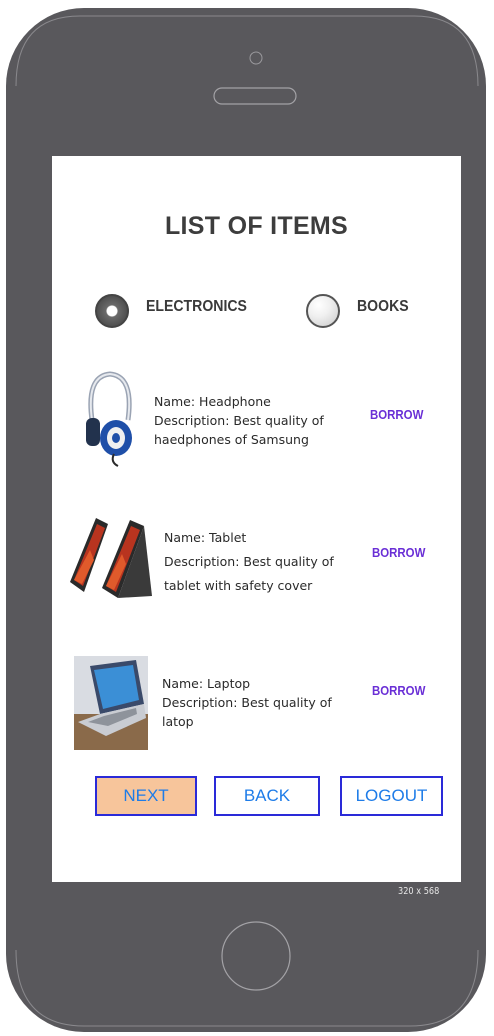 The height and width of the screenshot is (1036, 494). I want to click on headphone-image, so click(109, 419).